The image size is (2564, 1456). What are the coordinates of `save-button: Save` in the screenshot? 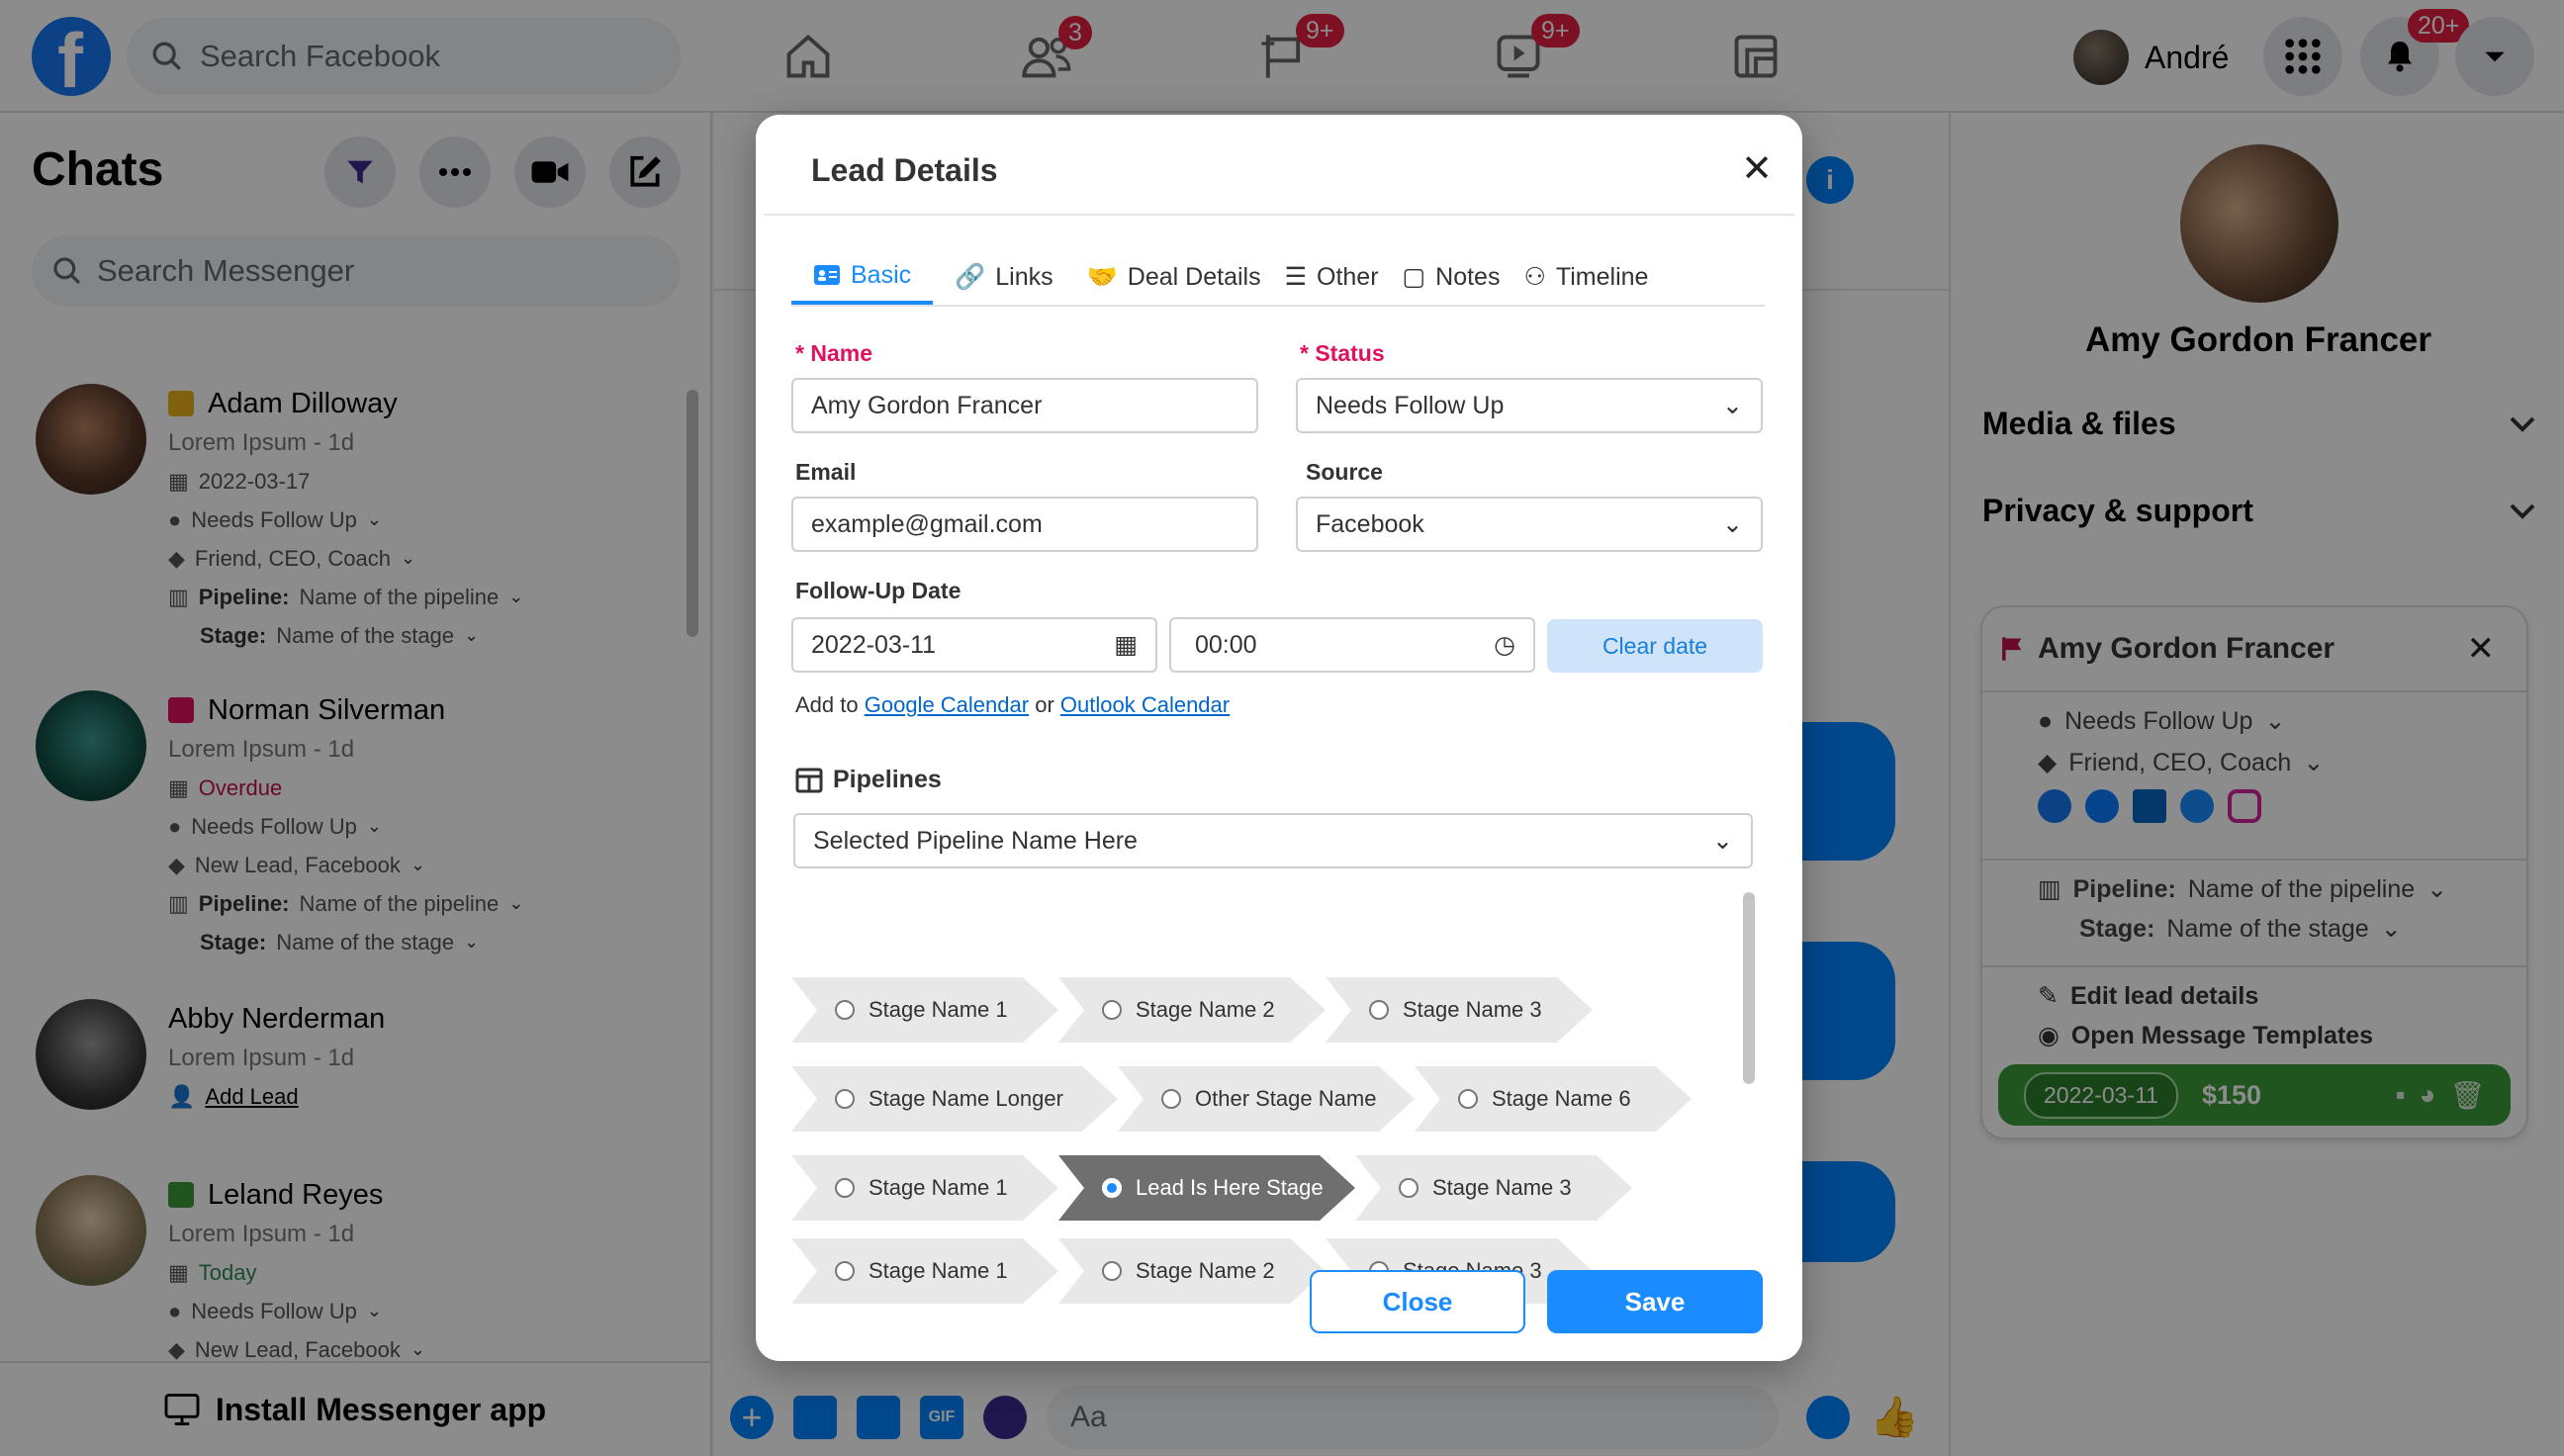 It's located at (1655, 1301).